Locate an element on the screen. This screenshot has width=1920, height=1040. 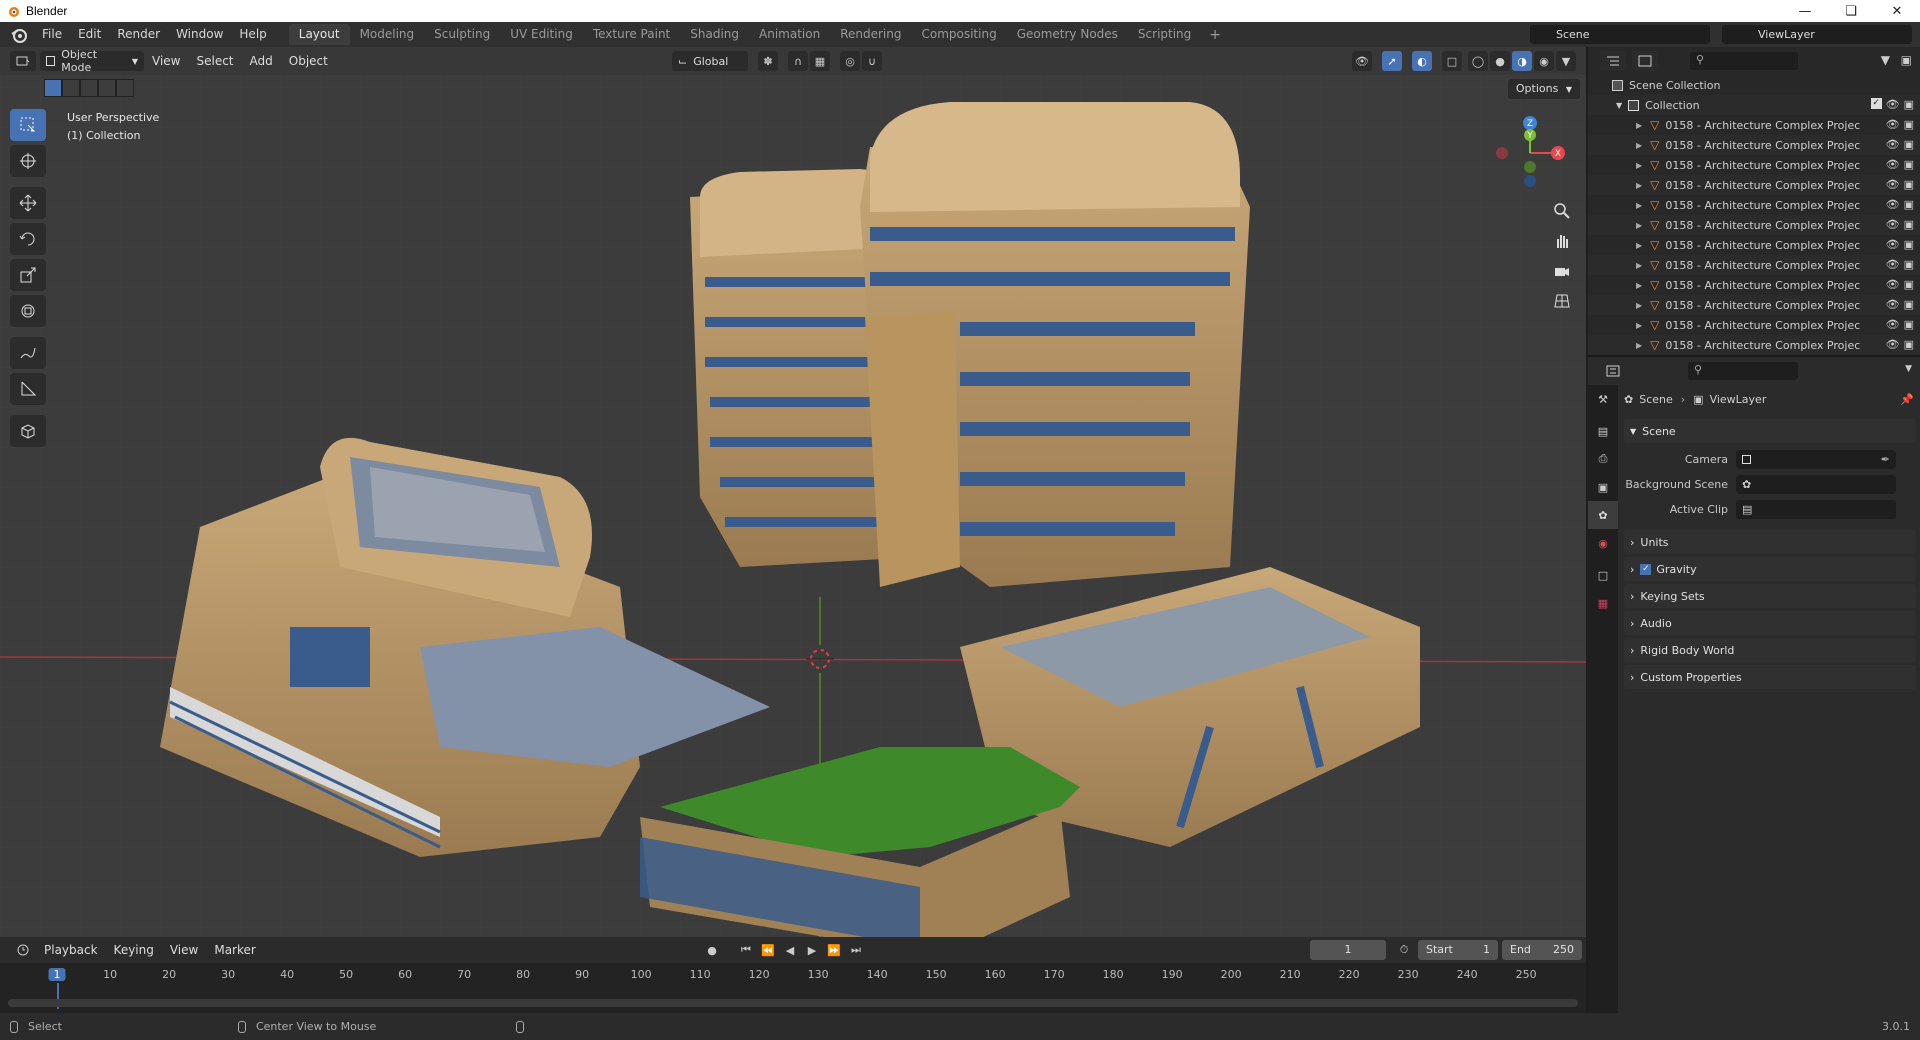
zoom-icon is located at coordinates (1562, 211).